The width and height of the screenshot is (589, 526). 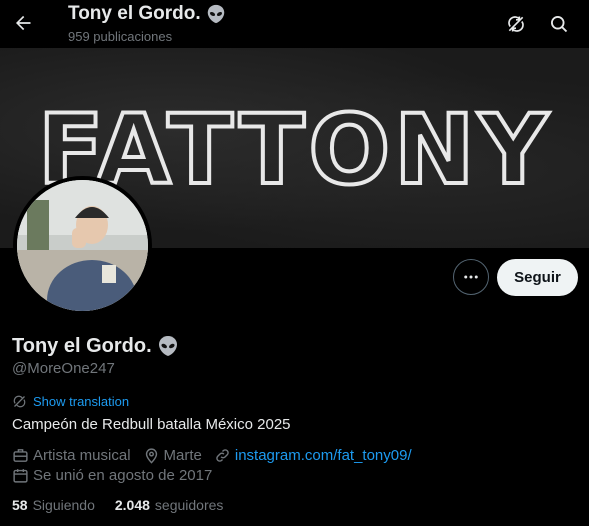 I want to click on meta-category: Artista musical, so click(x=71, y=455).